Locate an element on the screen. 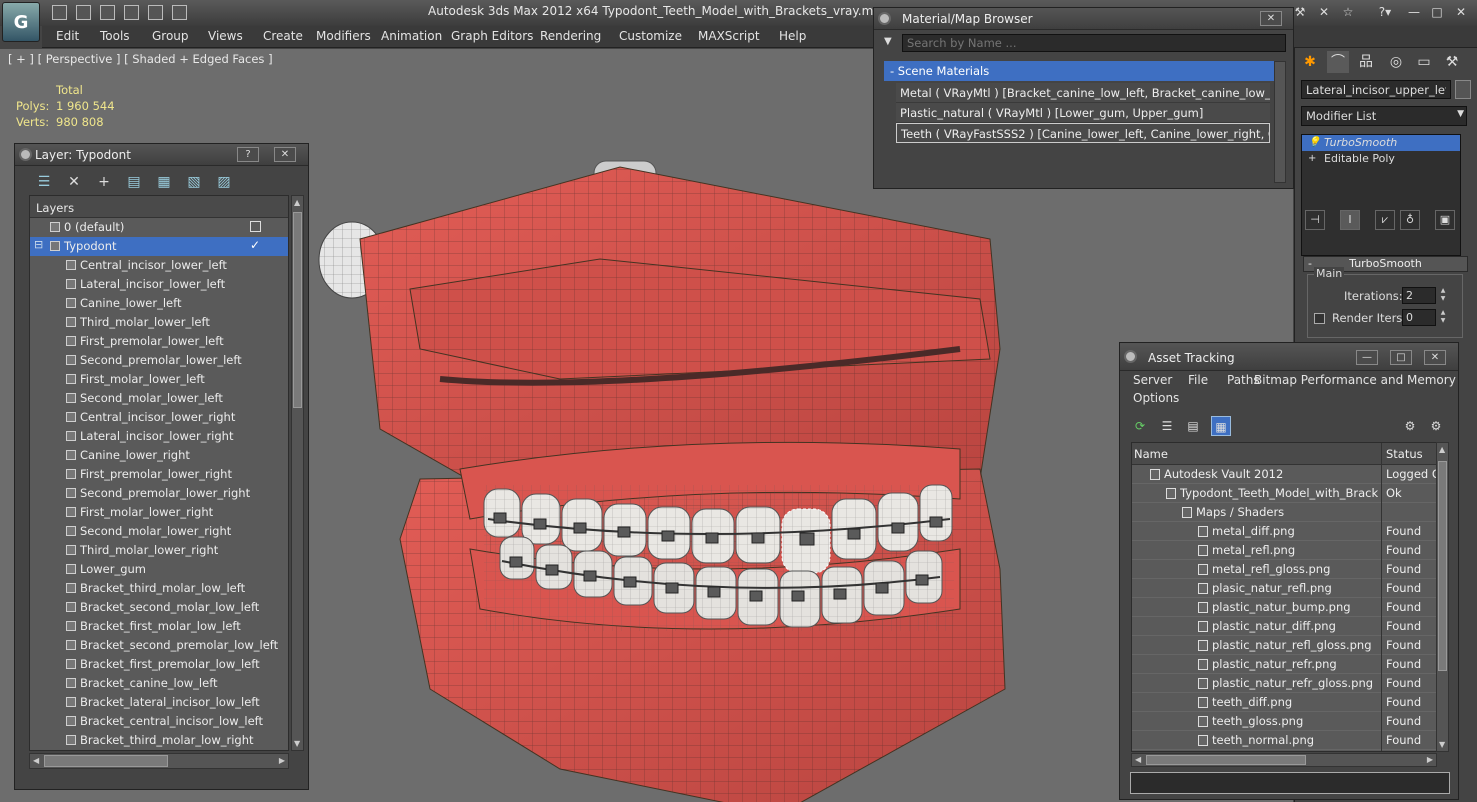 The height and width of the screenshot is (802, 1477). select-objects-icon: ▤ is located at coordinates (134, 182).